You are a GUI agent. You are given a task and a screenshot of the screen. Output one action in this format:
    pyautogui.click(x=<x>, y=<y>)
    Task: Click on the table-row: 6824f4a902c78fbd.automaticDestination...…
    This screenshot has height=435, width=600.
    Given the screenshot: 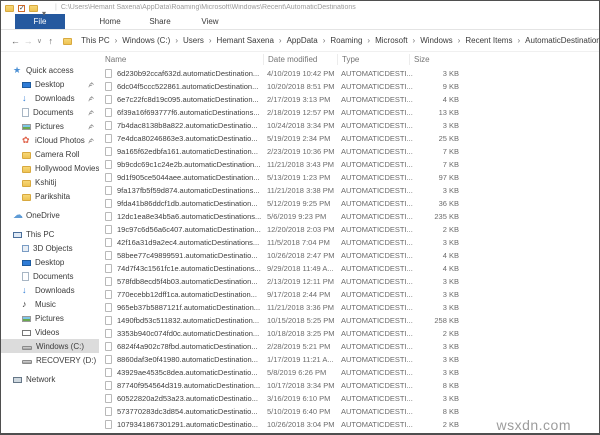 What is the action you would take?
    pyautogui.click(x=349, y=346)
    